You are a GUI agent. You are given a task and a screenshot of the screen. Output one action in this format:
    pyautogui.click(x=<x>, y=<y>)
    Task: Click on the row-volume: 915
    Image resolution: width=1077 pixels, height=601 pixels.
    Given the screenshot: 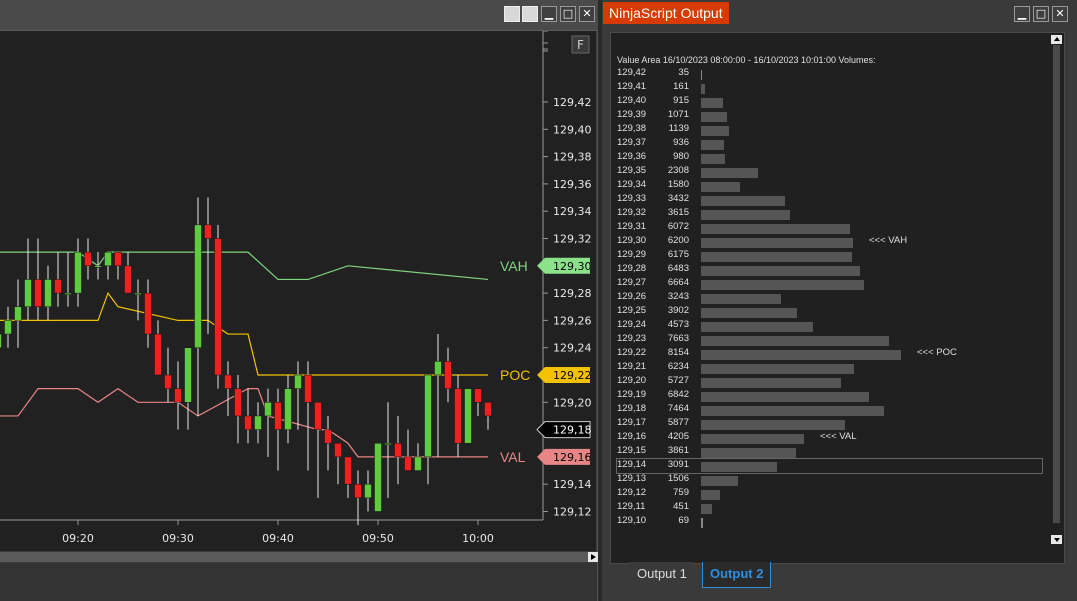 What is the action you would take?
    pyautogui.click(x=681, y=100)
    